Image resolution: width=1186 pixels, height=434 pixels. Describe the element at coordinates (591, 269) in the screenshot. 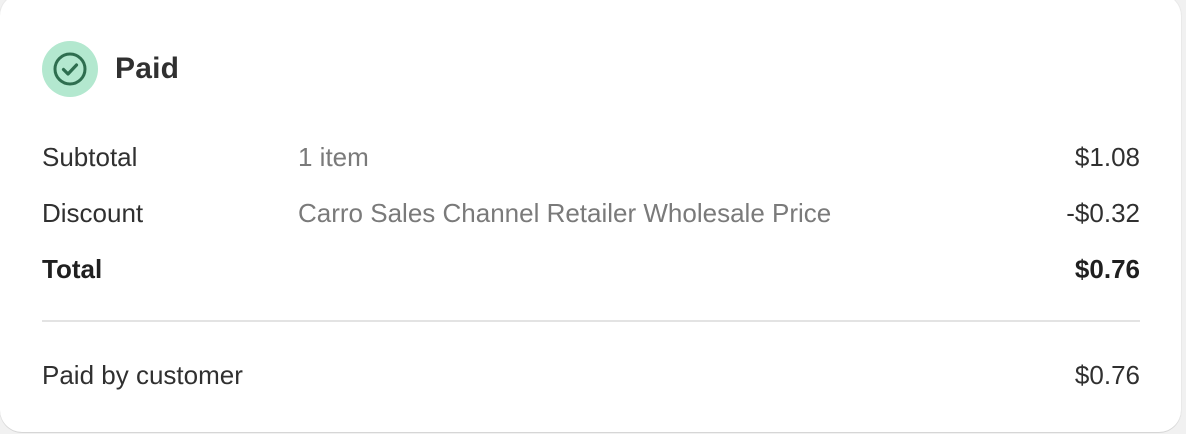

I see `total-row: Total $0.76` at that location.